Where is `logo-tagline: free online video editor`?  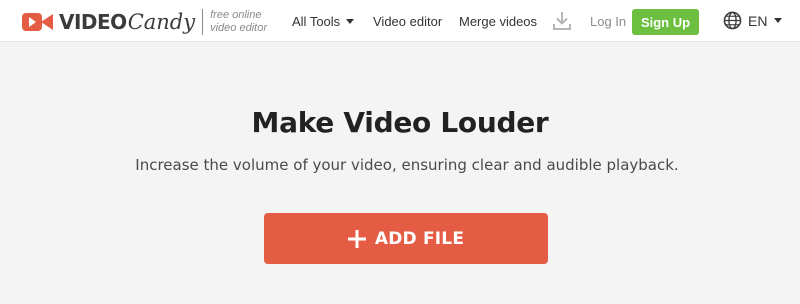 logo-tagline: free online video editor is located at coordinates (238, 22).